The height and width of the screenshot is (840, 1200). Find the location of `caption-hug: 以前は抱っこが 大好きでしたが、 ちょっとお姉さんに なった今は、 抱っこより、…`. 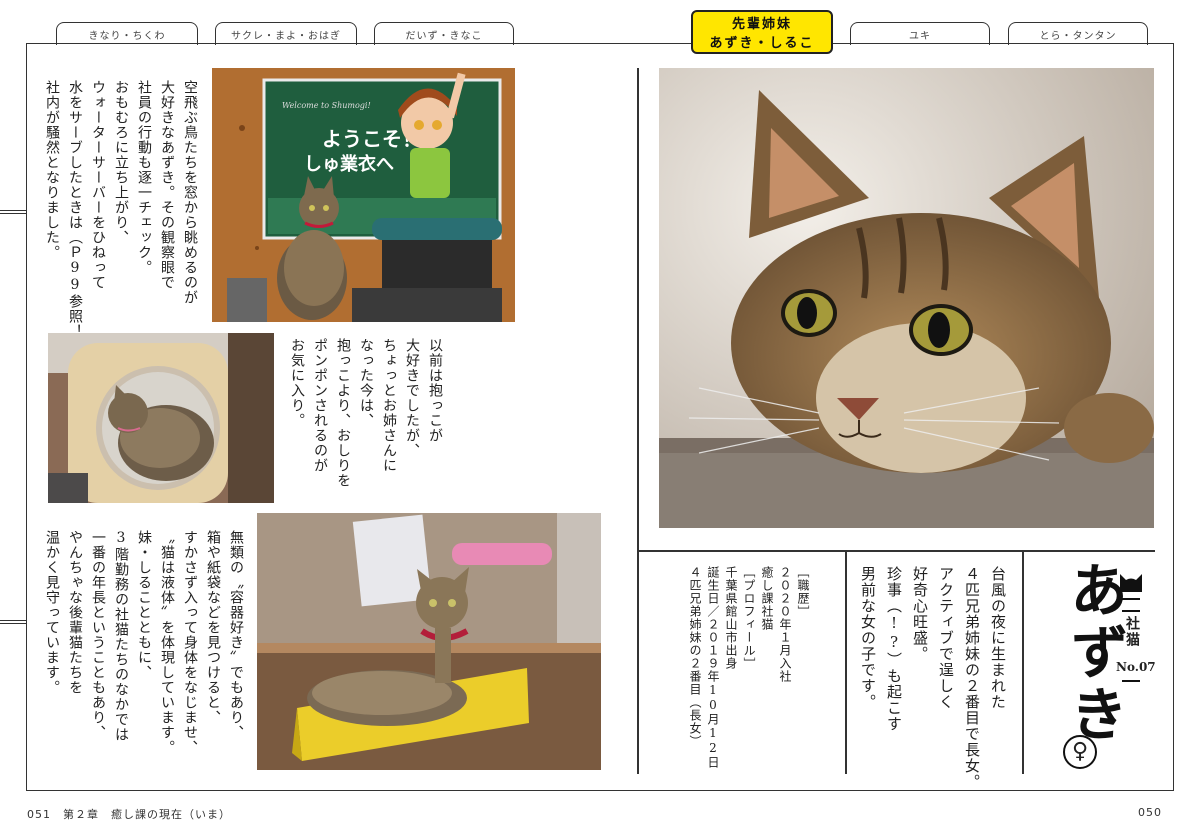

caption-hug: 以前は抱っこが 大好きでしたが、 ちょっとお姉さんに なった今は、 抱っこより、… is located at coordinates (366, 413).